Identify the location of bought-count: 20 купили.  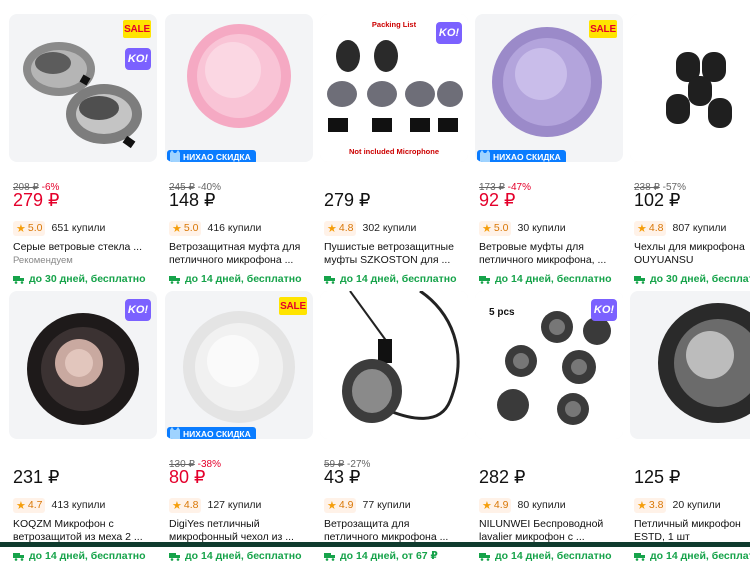
(696, 505).